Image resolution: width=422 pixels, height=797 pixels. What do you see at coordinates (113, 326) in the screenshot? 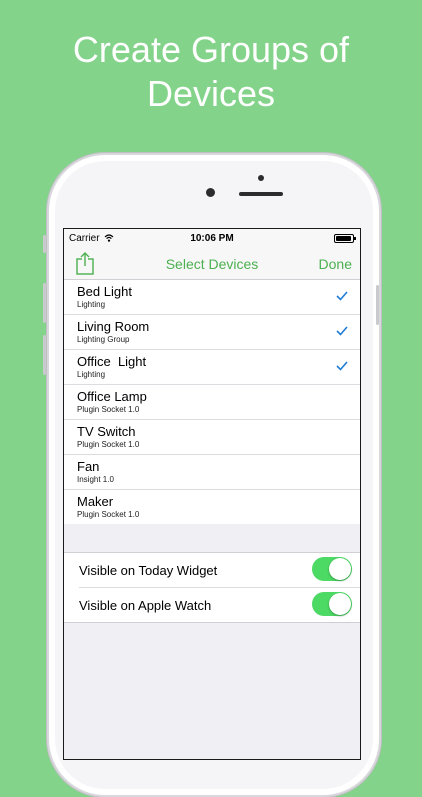
I see `device-name: Living Room` at bounding box center [113, 326].